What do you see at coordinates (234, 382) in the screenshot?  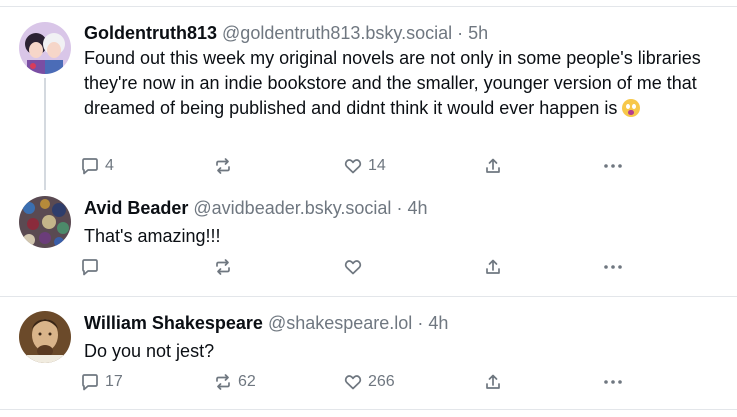 I see `repost-button: 62` at bounding box center [234, 382].